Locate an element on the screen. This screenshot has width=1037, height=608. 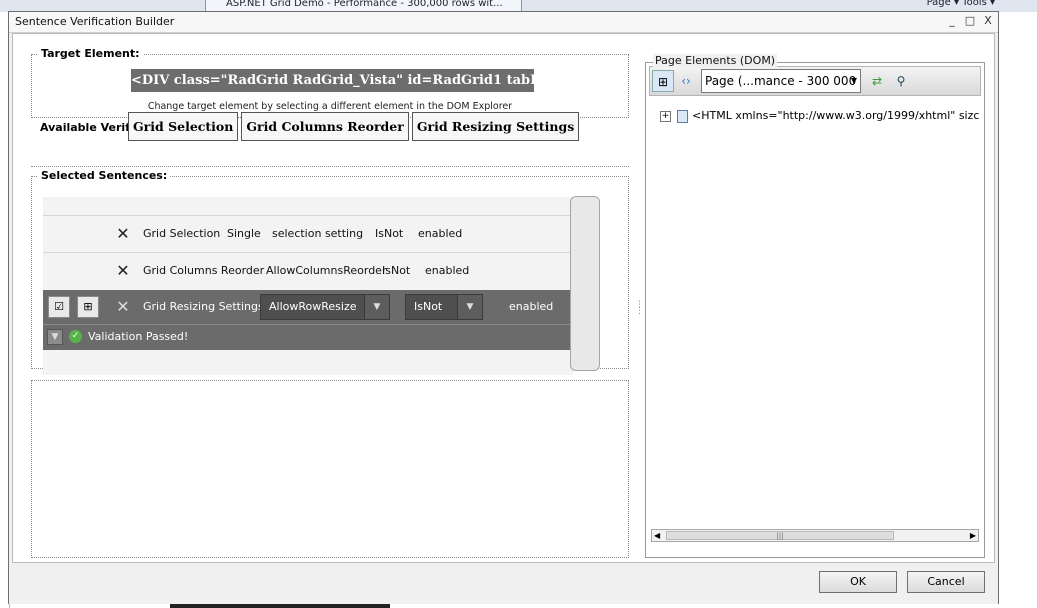
sentence-name: Grid Resizing Settings is located at coordinates (203, 306).